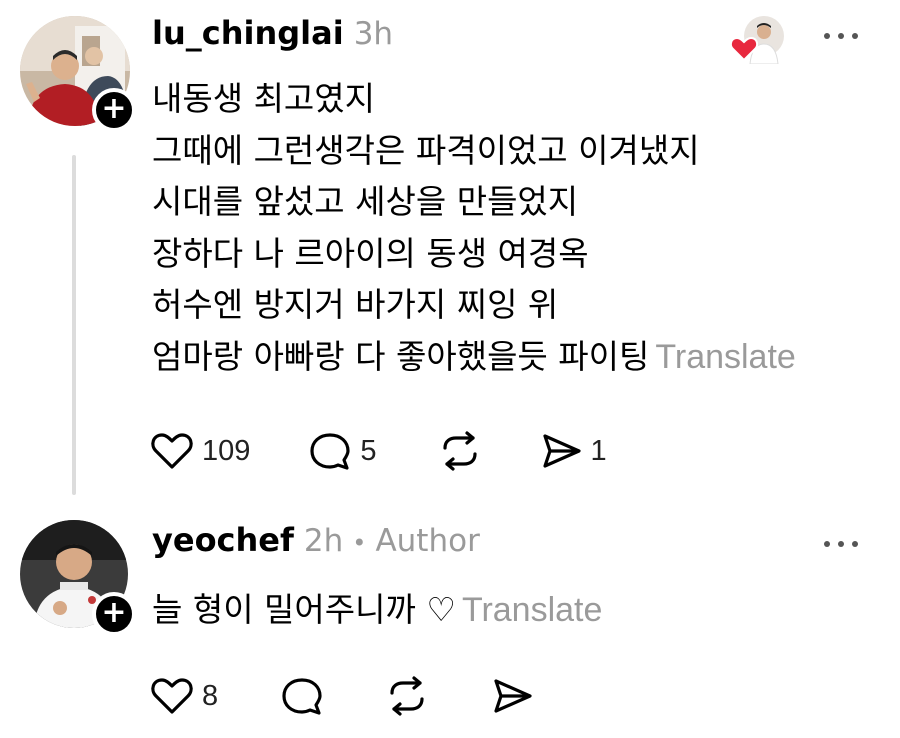 Image resolution: width=900 pixels, height=738 pixels. Describe the element at coordinates (223, 540) in the screenshot. I see `username: yeochef` at that location.